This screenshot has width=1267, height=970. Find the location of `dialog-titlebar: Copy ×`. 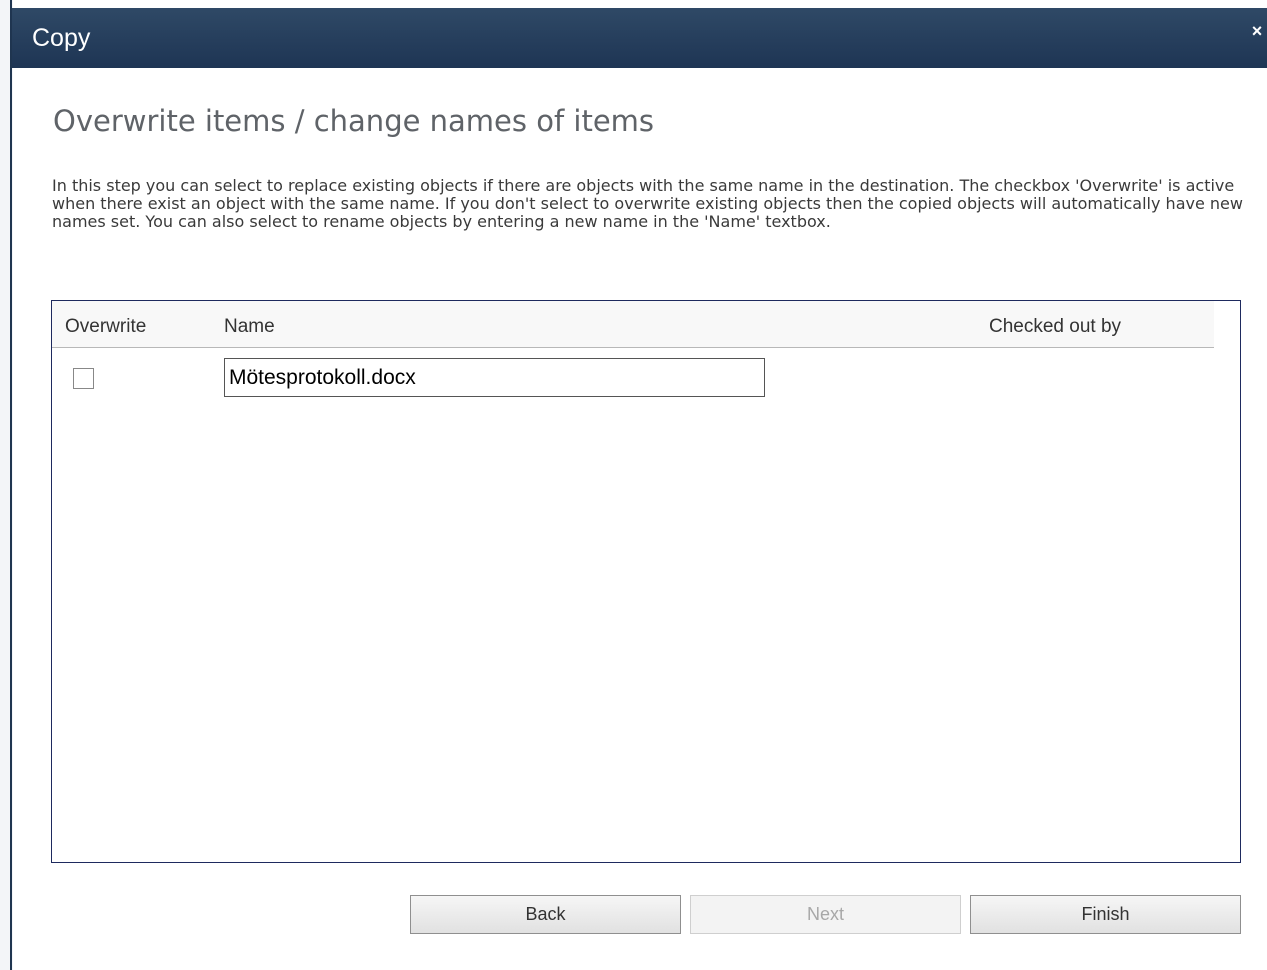

dialog-titlebar: Copy × is located at coordinates (639, 38).